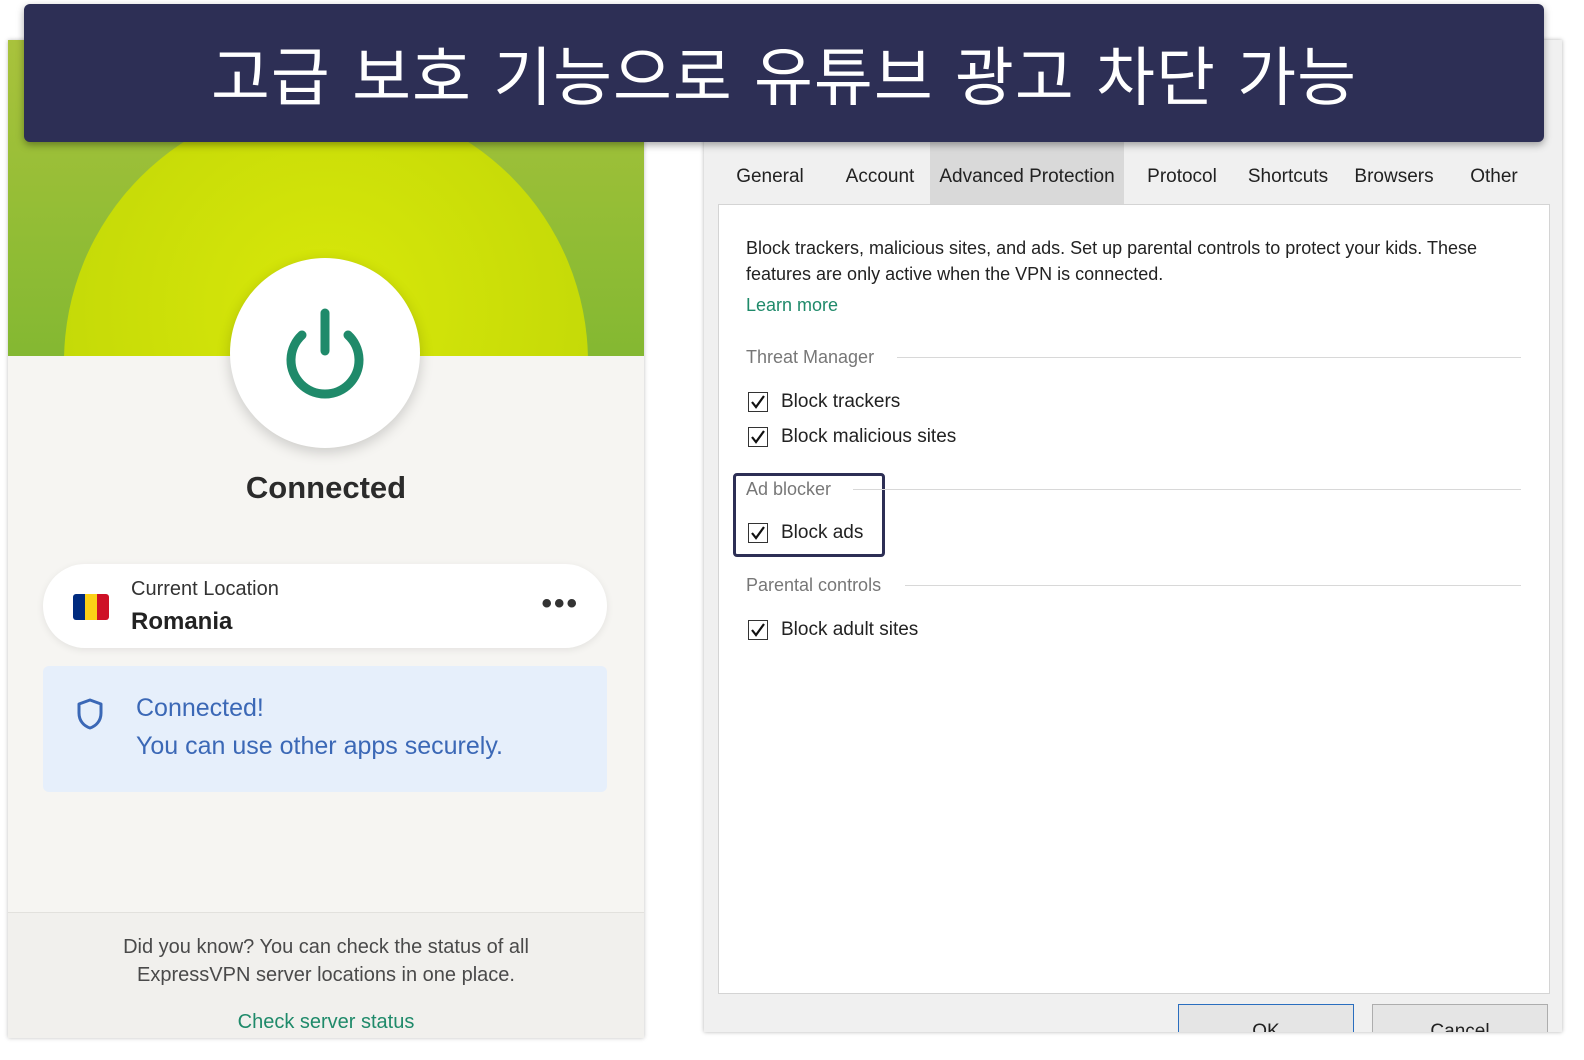  I want to click on tab-browsers: Browsers, so click(1394, 173).